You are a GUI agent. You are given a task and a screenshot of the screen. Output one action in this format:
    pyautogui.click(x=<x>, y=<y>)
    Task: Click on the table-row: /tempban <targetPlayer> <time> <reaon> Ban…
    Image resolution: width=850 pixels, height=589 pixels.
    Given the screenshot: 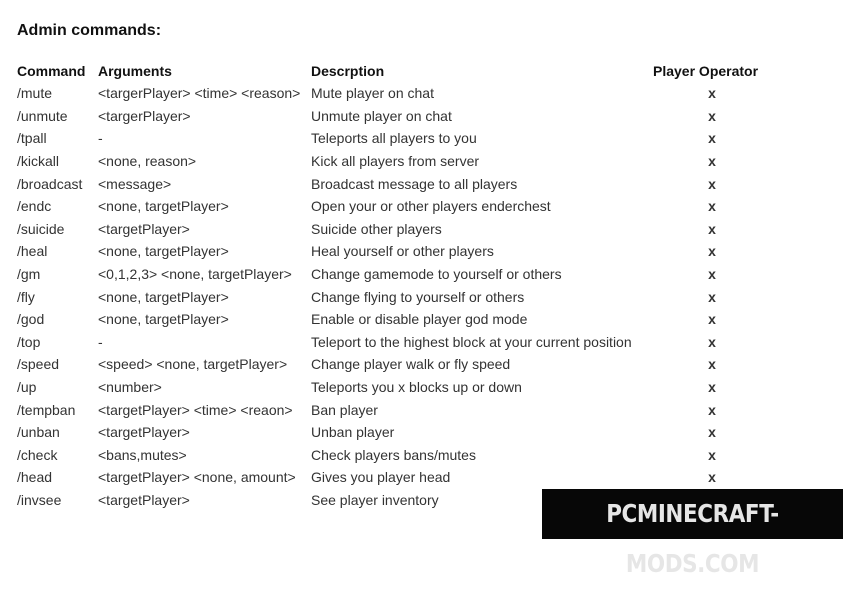 What is the action you would take?
    pyautogui.click(x=394, y=409)
    